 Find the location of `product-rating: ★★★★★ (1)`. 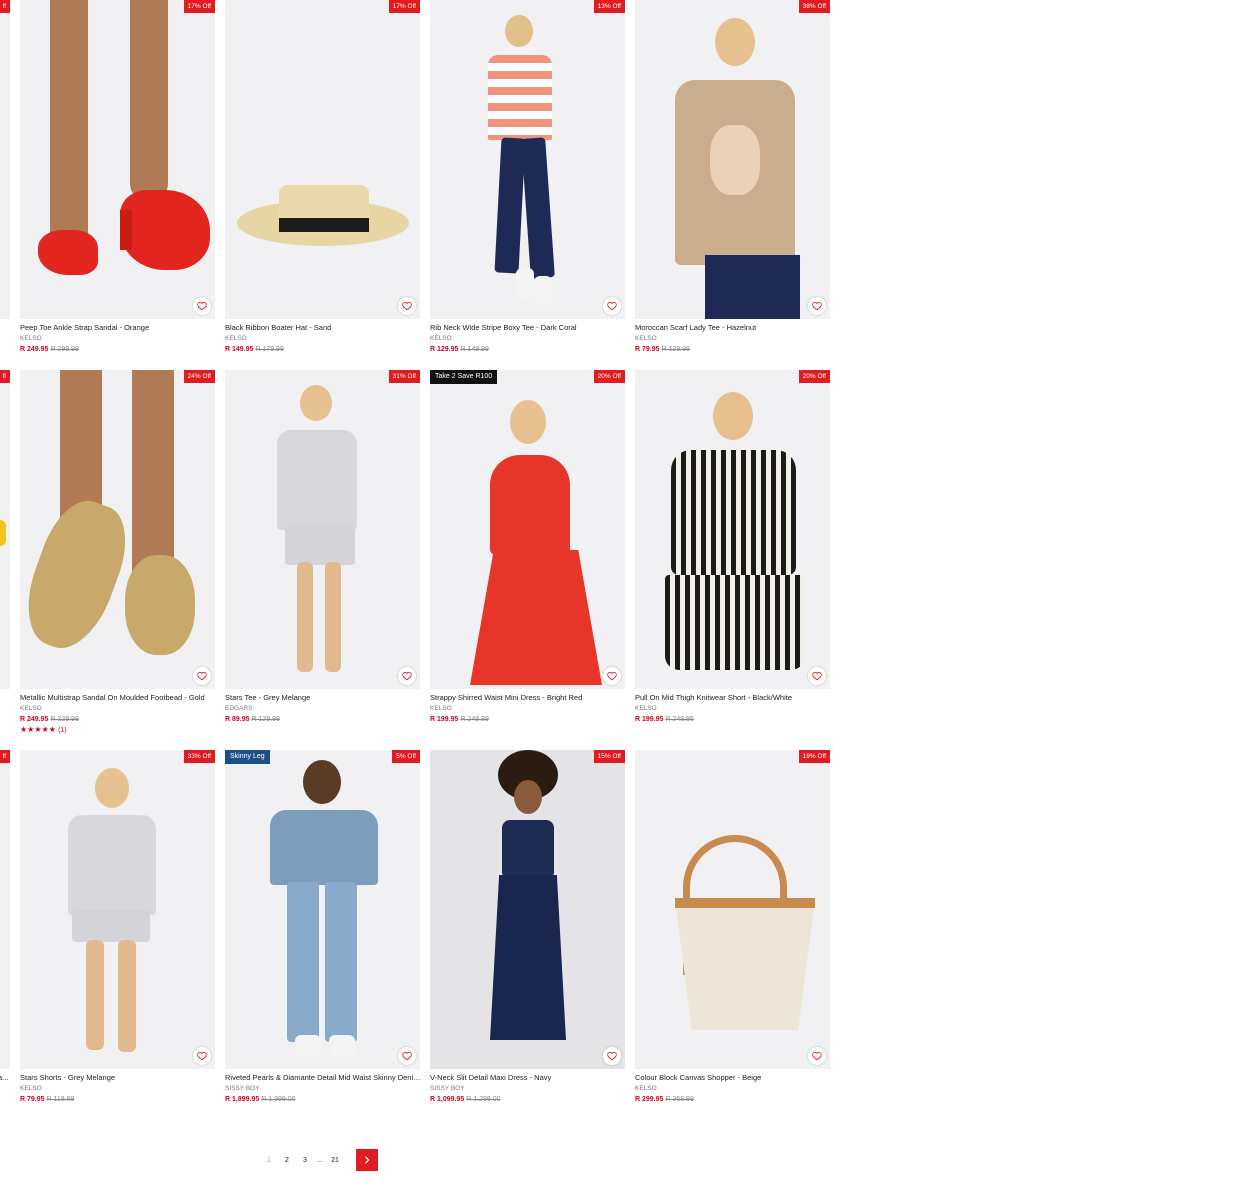

product-rating: ★★★★★ (1) is located at coordinates (120, 730).